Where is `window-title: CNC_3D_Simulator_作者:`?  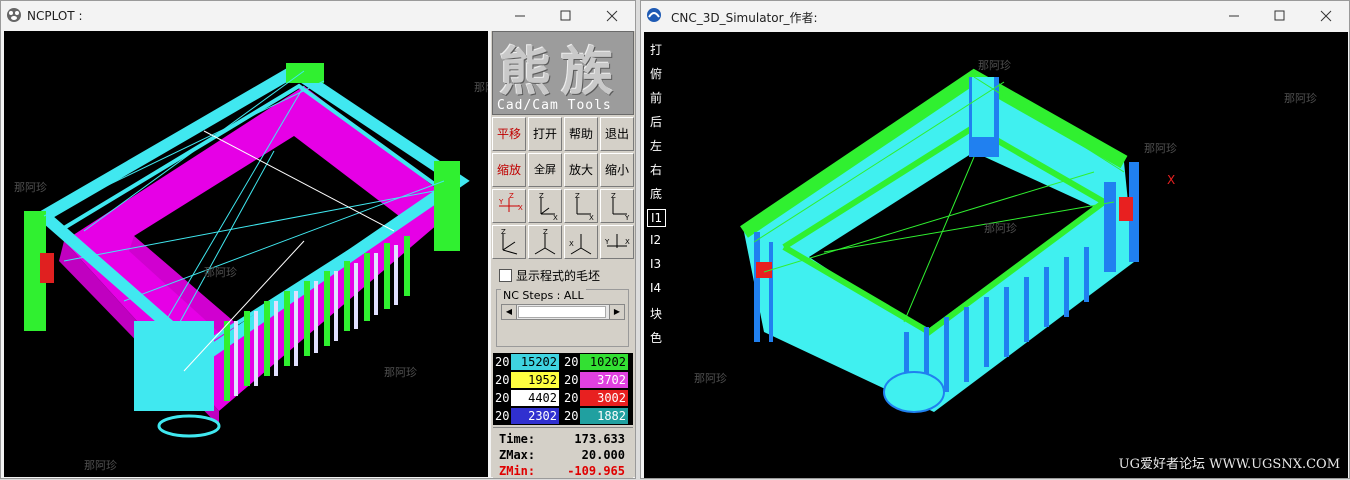 window-title: CNC_3D_Simulator_作者: is located at coordinates (744, 18).